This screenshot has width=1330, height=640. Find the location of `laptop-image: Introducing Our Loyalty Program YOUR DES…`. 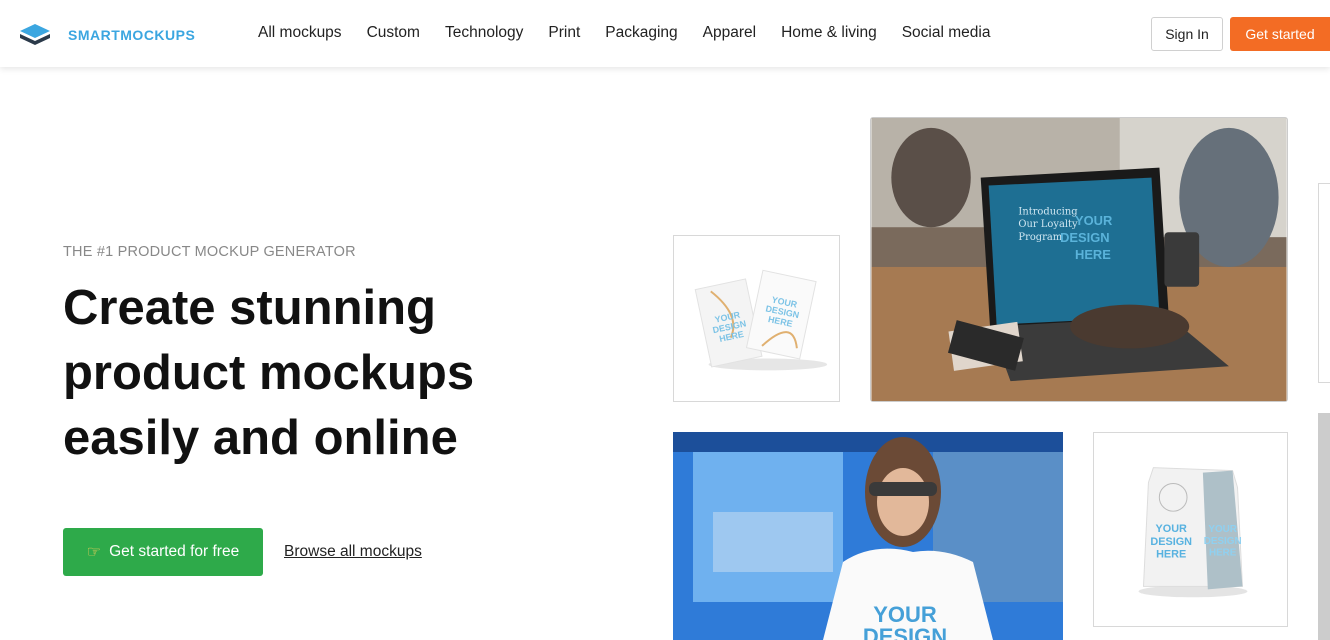

laptop-image: Introducing Our Loyalty Program YOUR DES… is located at coordinates (1079, 259).